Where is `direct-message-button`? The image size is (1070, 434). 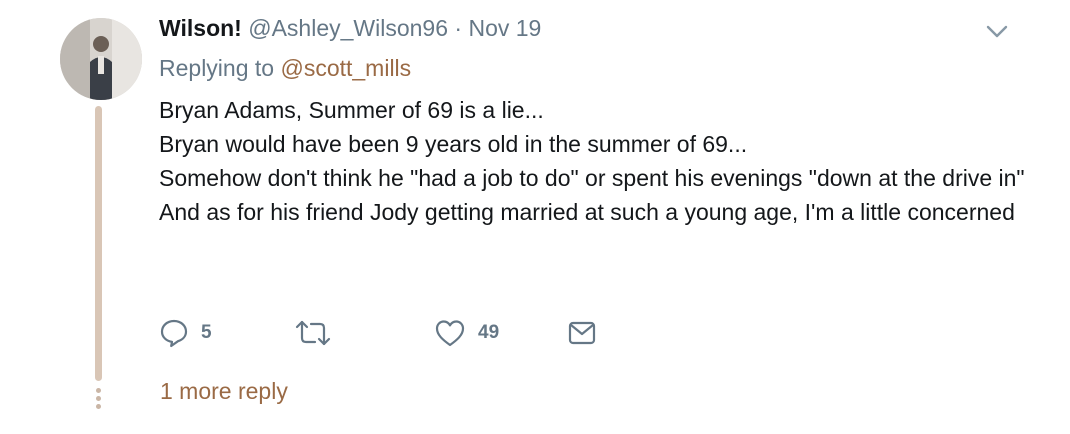 direct-message-button is located at coordinates (582, 333).